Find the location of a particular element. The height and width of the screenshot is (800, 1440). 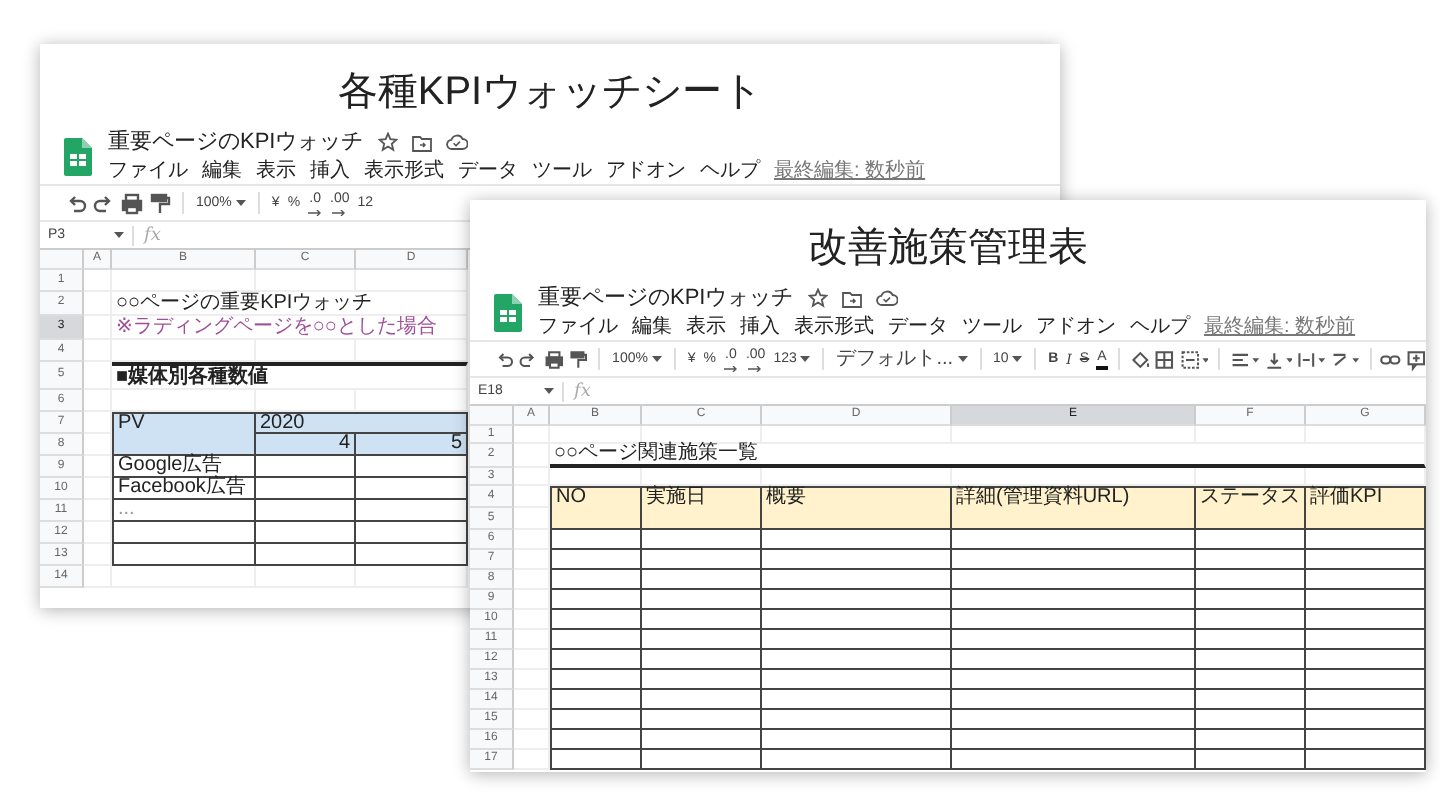

header-cell: 評価KPI is located at coordinates (1366, 508).